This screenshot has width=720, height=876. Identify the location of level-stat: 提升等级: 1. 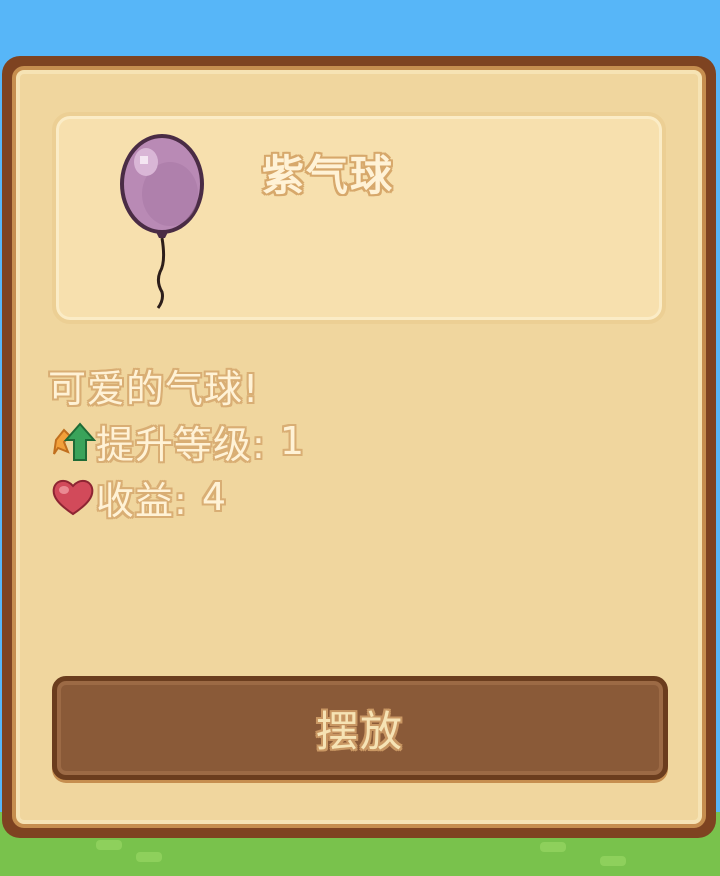
(177, 442).